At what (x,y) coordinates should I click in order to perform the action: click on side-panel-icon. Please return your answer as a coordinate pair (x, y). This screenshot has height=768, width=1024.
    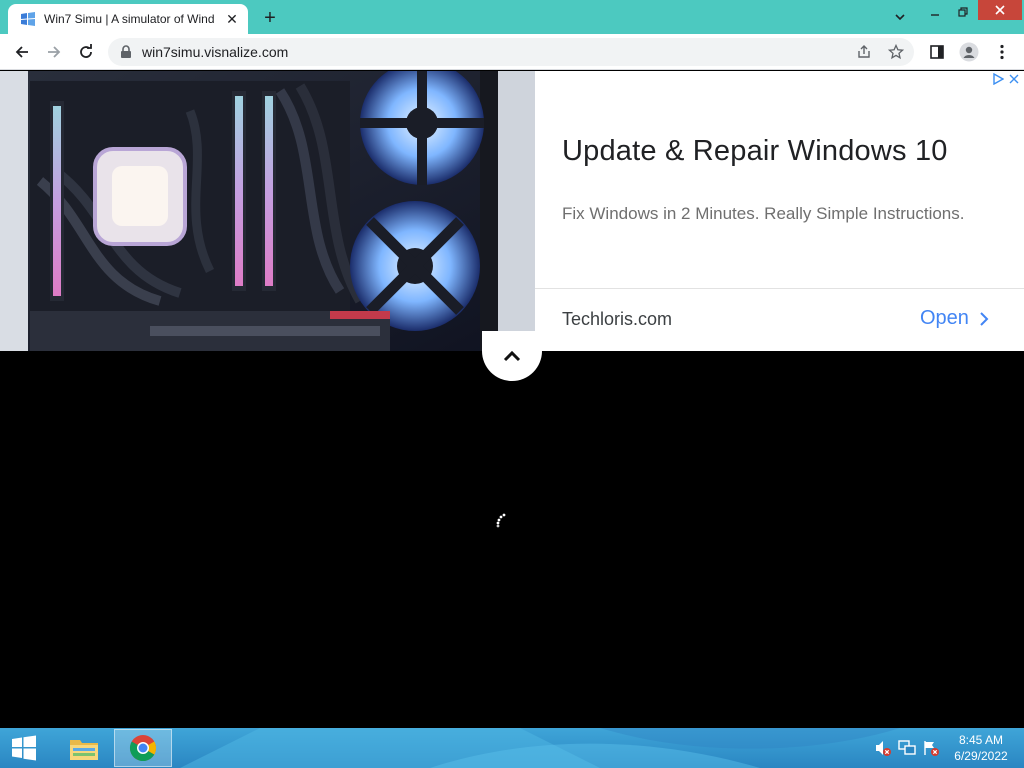
    Looking at the image, I should click on (937, 52).